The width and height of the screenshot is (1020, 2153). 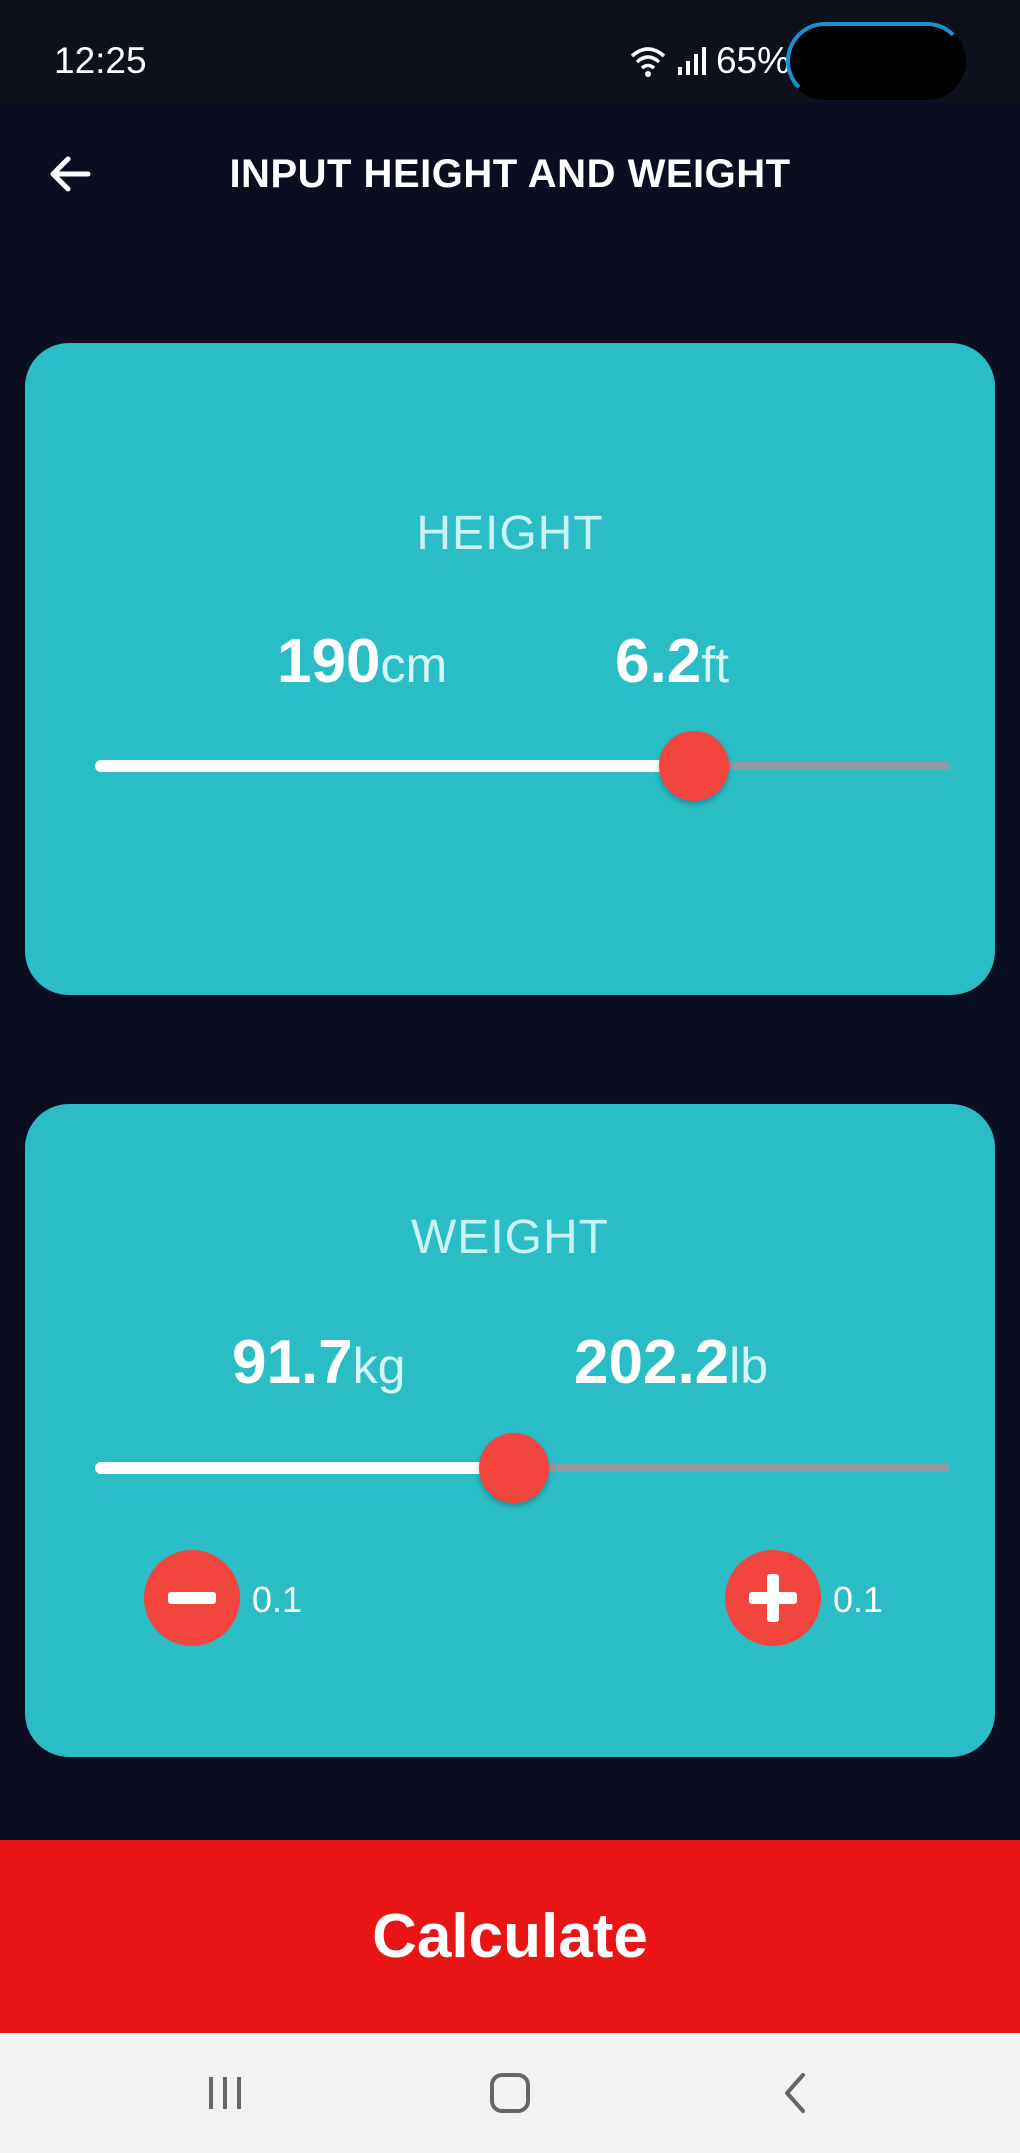 I want to click on height-cm-unit: cm, so click(x=414, y=665).